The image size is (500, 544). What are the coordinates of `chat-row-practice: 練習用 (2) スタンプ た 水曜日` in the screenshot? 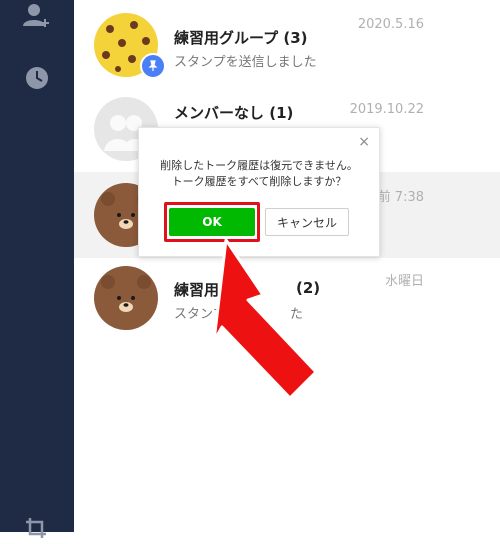 It's located at (287, 301).